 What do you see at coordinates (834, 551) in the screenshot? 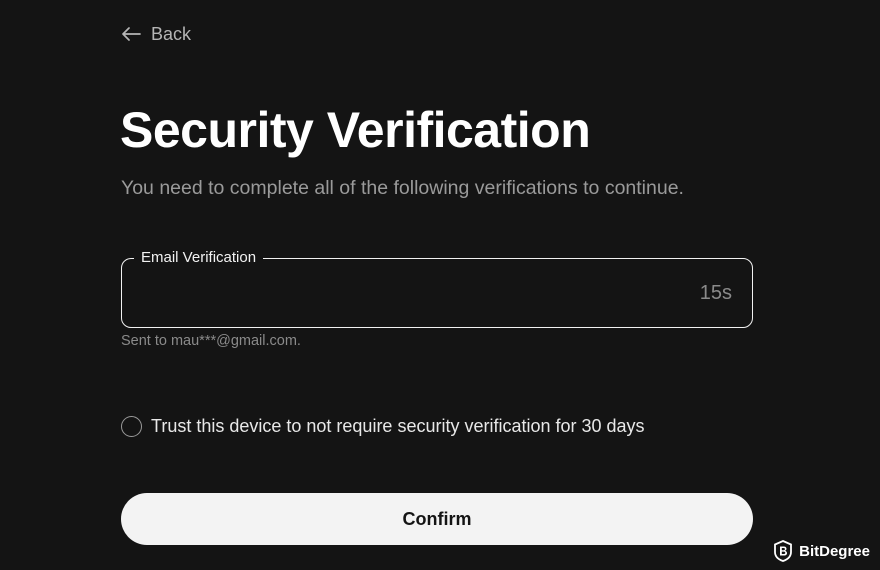
I see `watermark-brand: BitDegree` at bounding box center [834, 551].